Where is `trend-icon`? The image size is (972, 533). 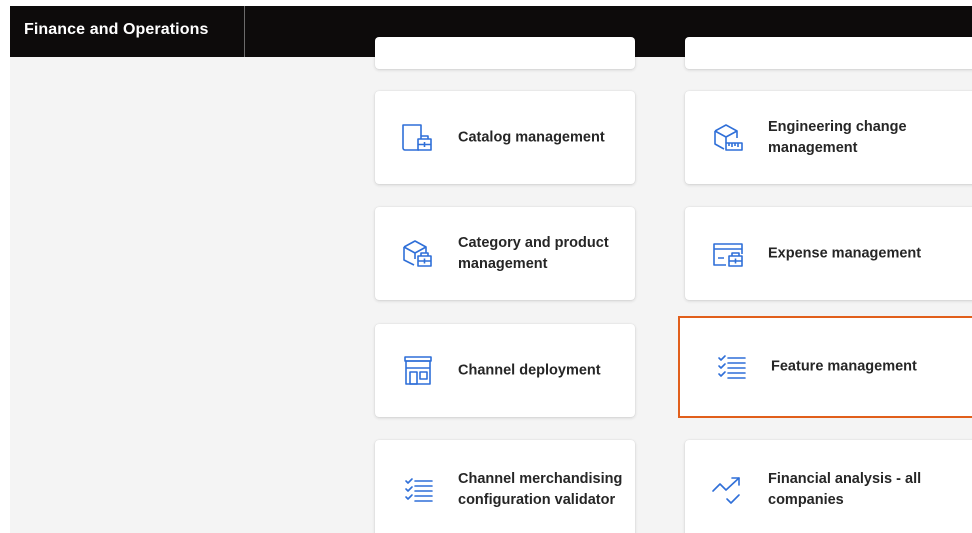 trend-icon is located at coordinates (726, 490).